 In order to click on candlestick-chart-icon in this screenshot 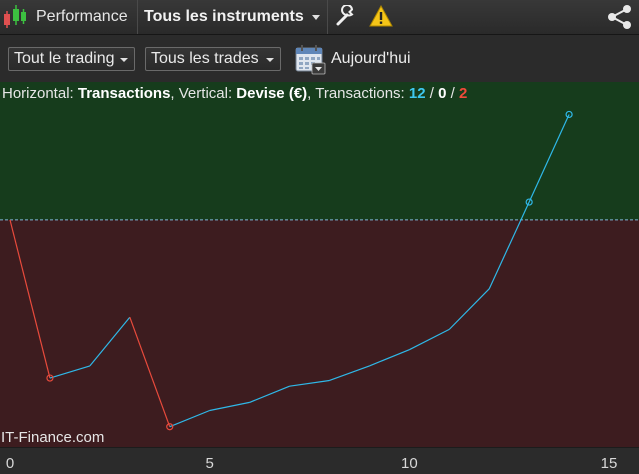, I will do `click(15, 17)`.